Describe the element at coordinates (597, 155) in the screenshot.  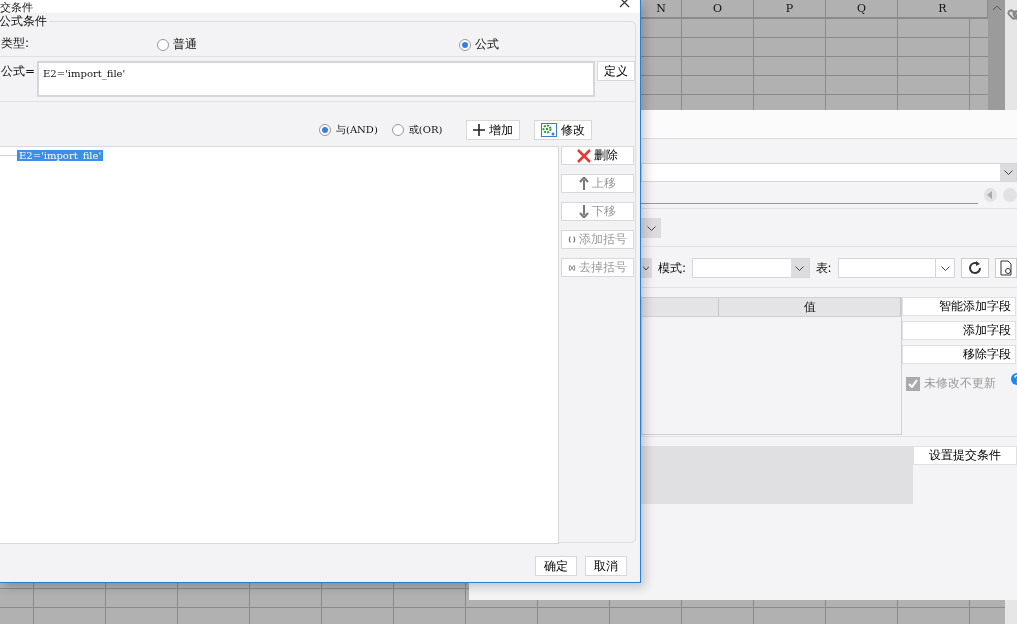
I see `list-action-button: 删除` at that location.